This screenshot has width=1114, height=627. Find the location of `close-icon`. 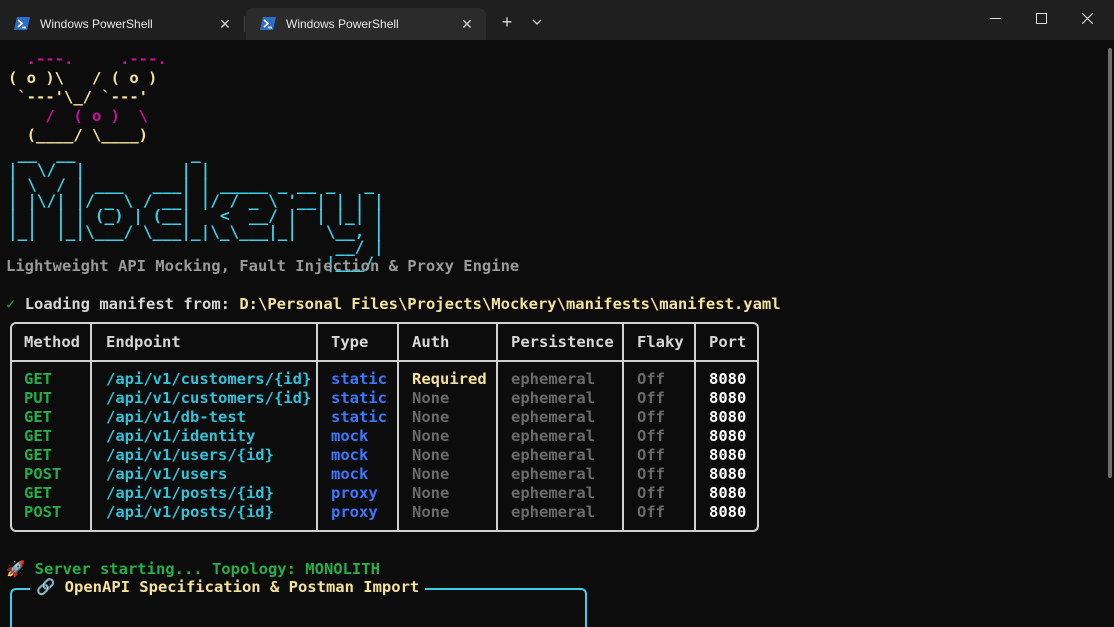

close-icon is located at coordinates (1087, 18).